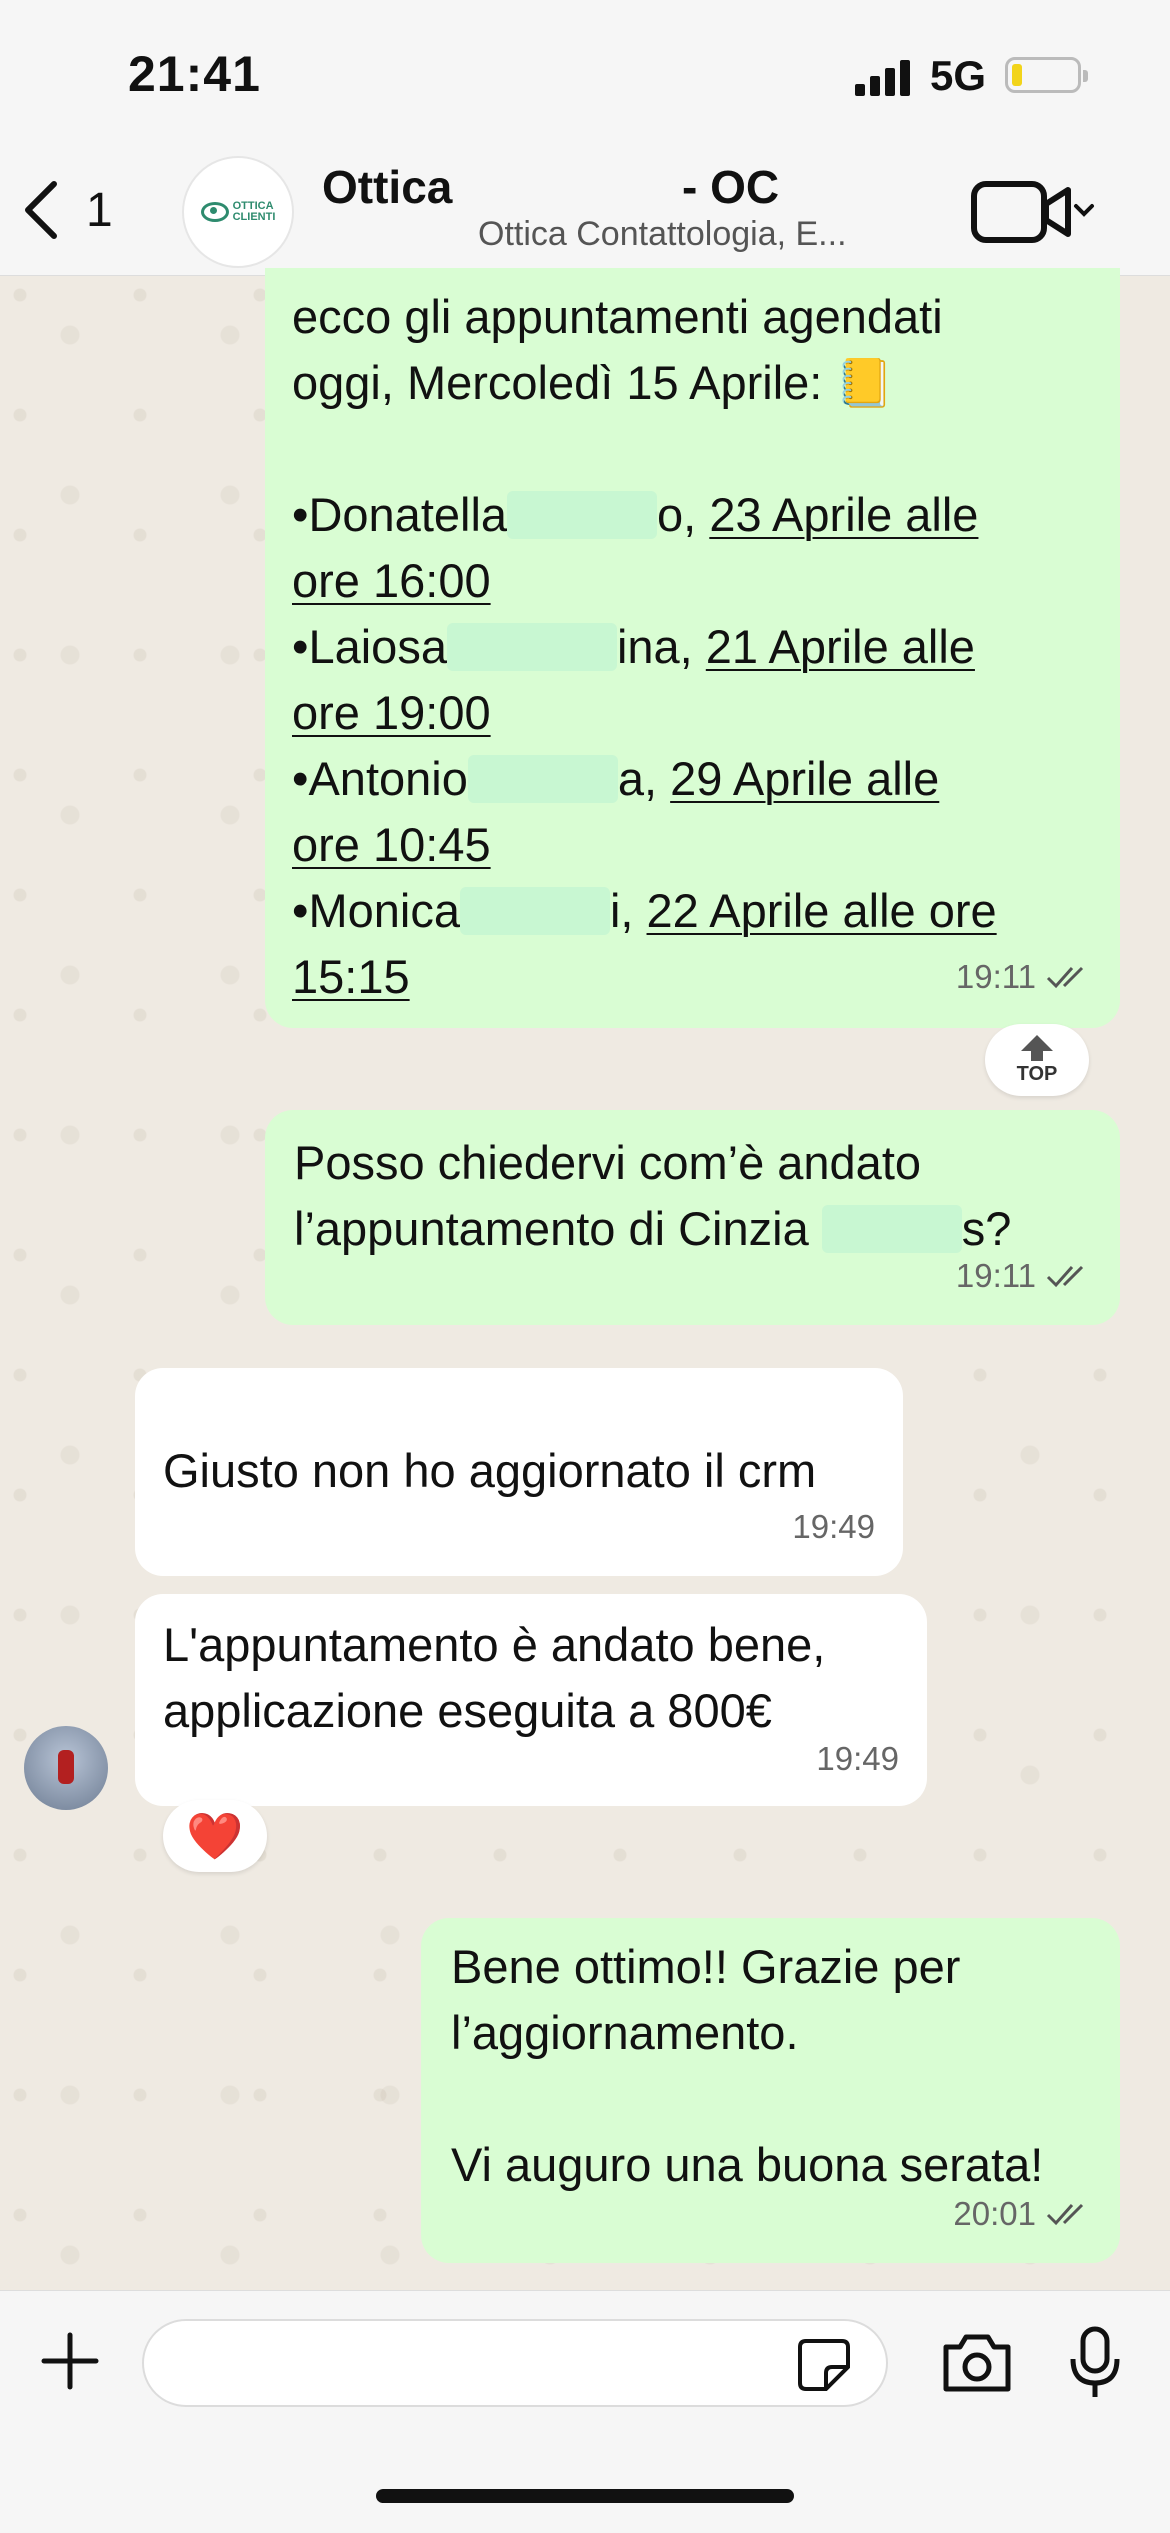 Image resolution: width=1170 pixels, height=2533 pixels. What do you see at coordinates (644, 910) in the screenshot?
I see `appointment-line: •Monica i, 22 Aprile alle ore` at bounding box center [644, 910].